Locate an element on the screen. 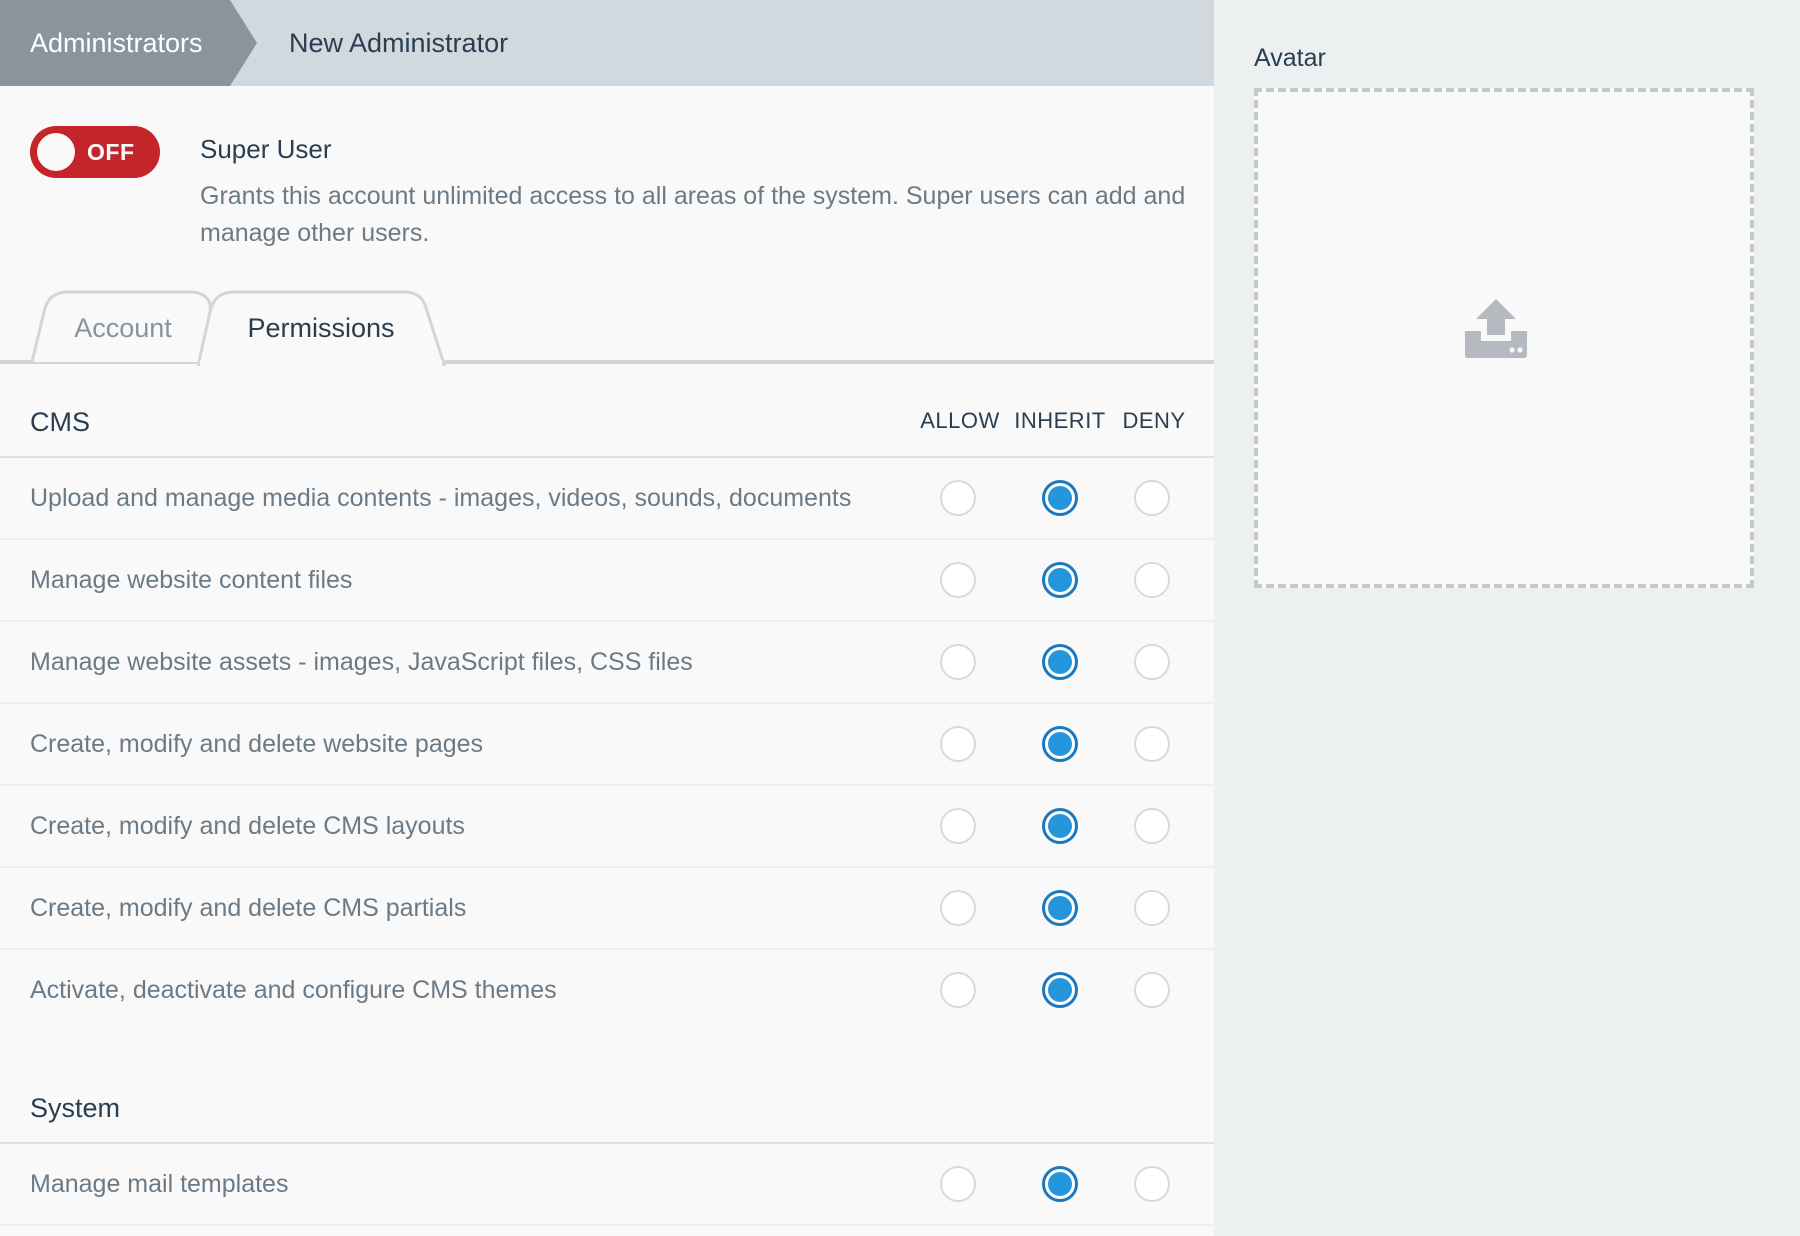 The image size is (1800, 1236). breadcrumb: Administrators New Administrator is located at coordinates (607, 43).